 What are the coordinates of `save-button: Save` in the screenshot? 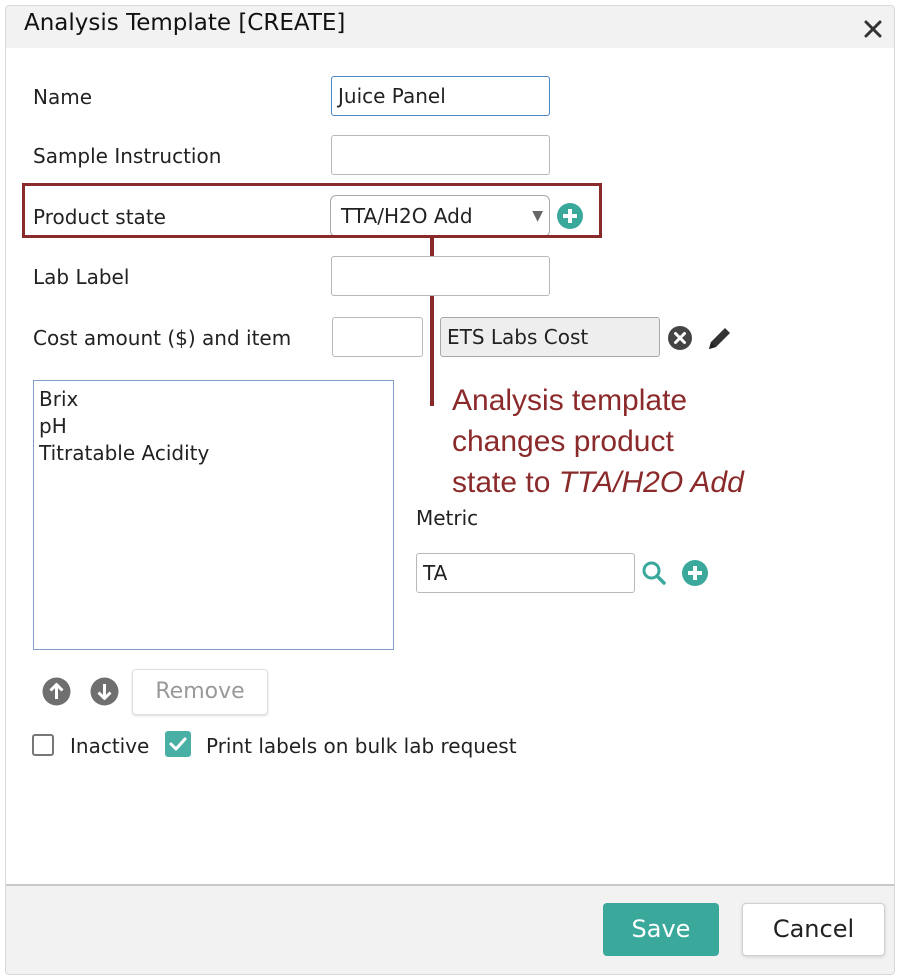 It's located at (661, 929).